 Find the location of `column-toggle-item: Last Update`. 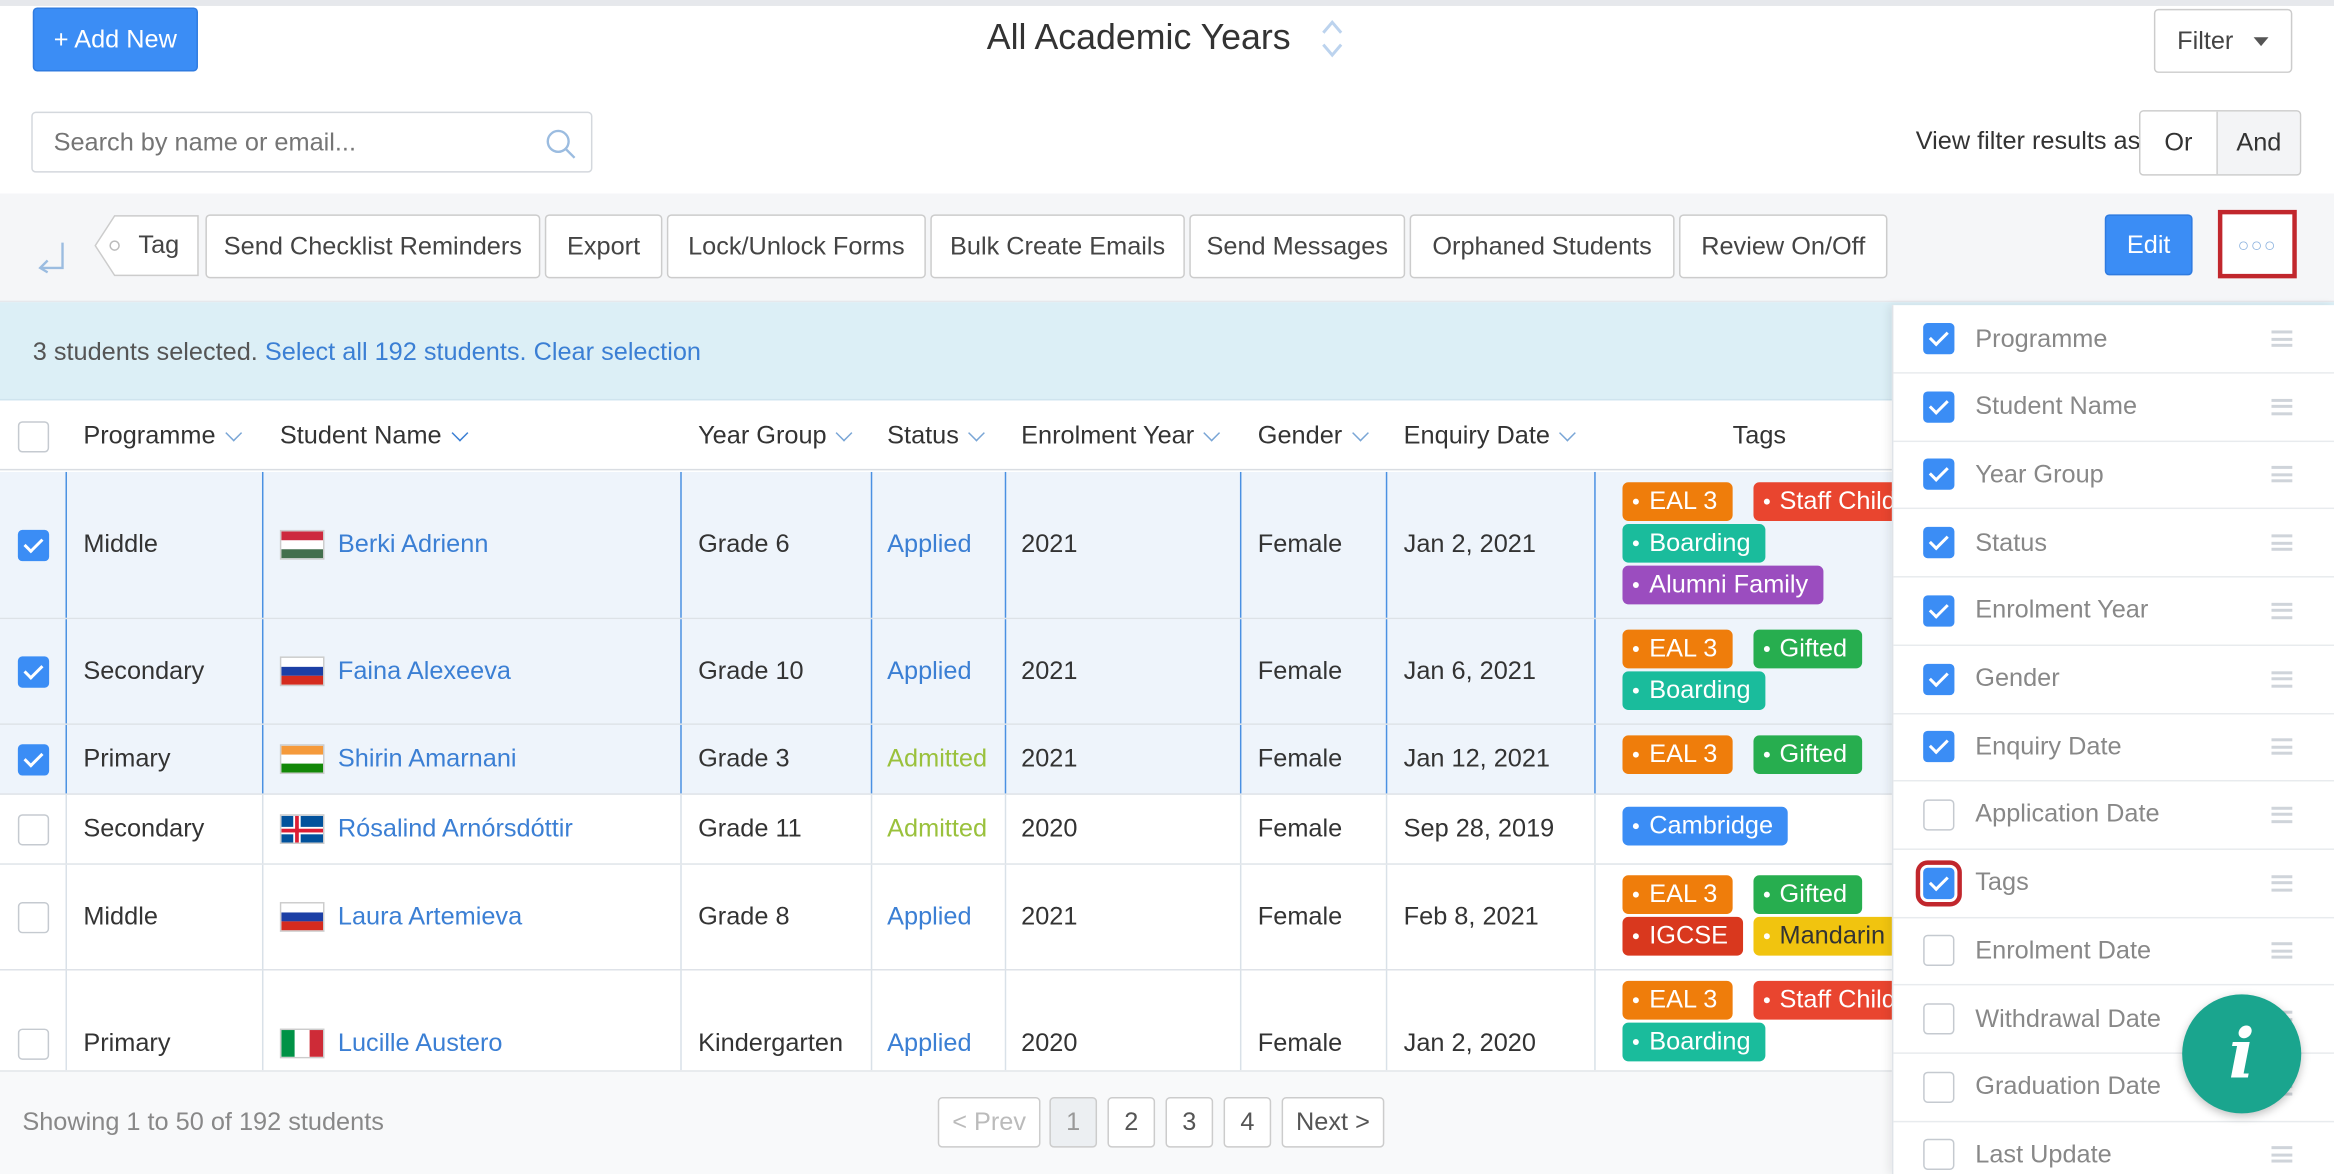

column-toggle-item: Last Update is located at coordinates (2113, 1147).